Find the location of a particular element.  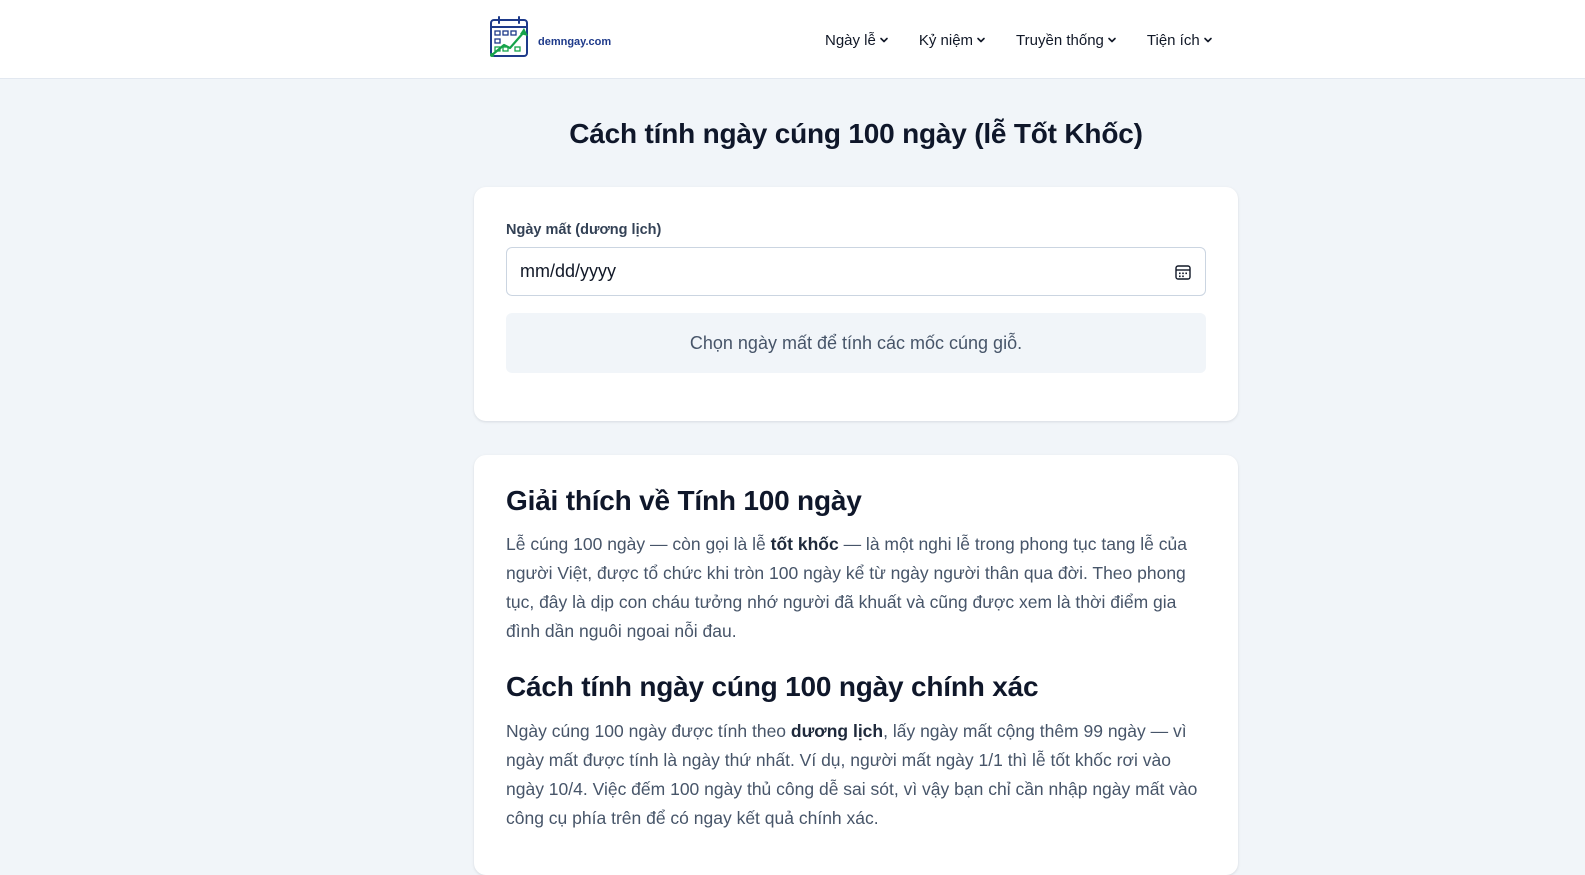

nav-item-holidays: Ngày lễ is located at coordinates (857, 40).